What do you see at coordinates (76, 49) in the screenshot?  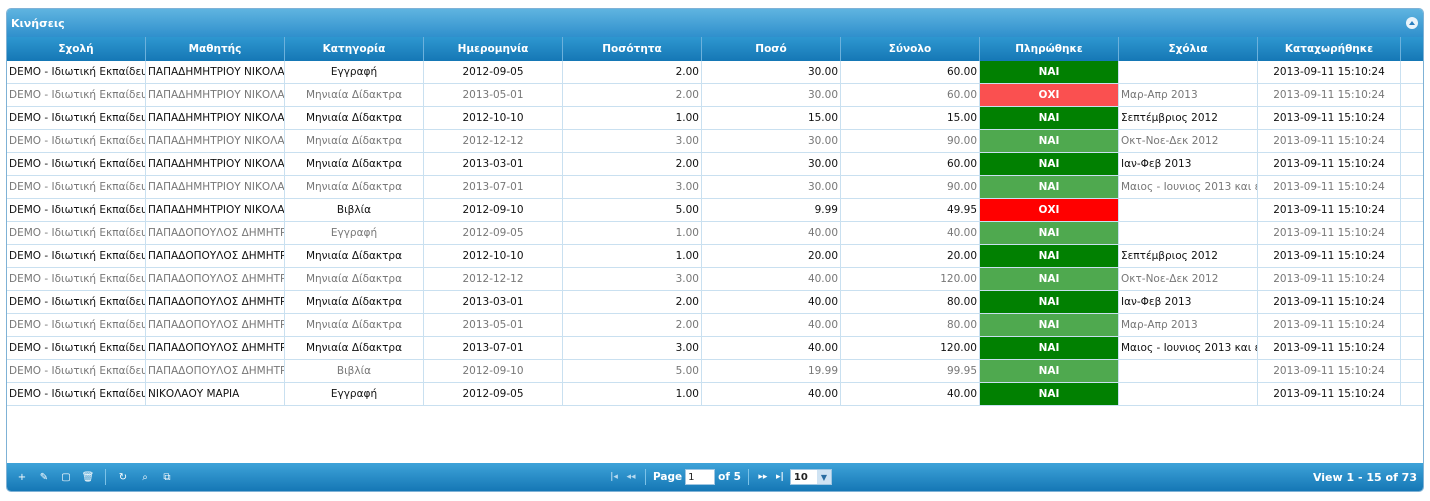 I see `column-header-school: Σχολή` at bounding box center [76, 49].